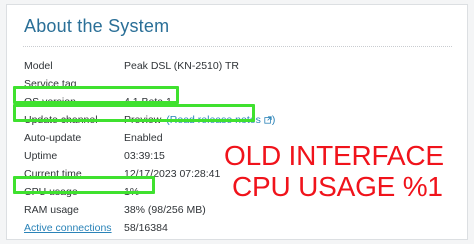 Image resolution: width=474 pixels, height=244 pixels. Describe the element at coordinates (273, 120) in the screenshot. I see `paren-close: )` at that location.